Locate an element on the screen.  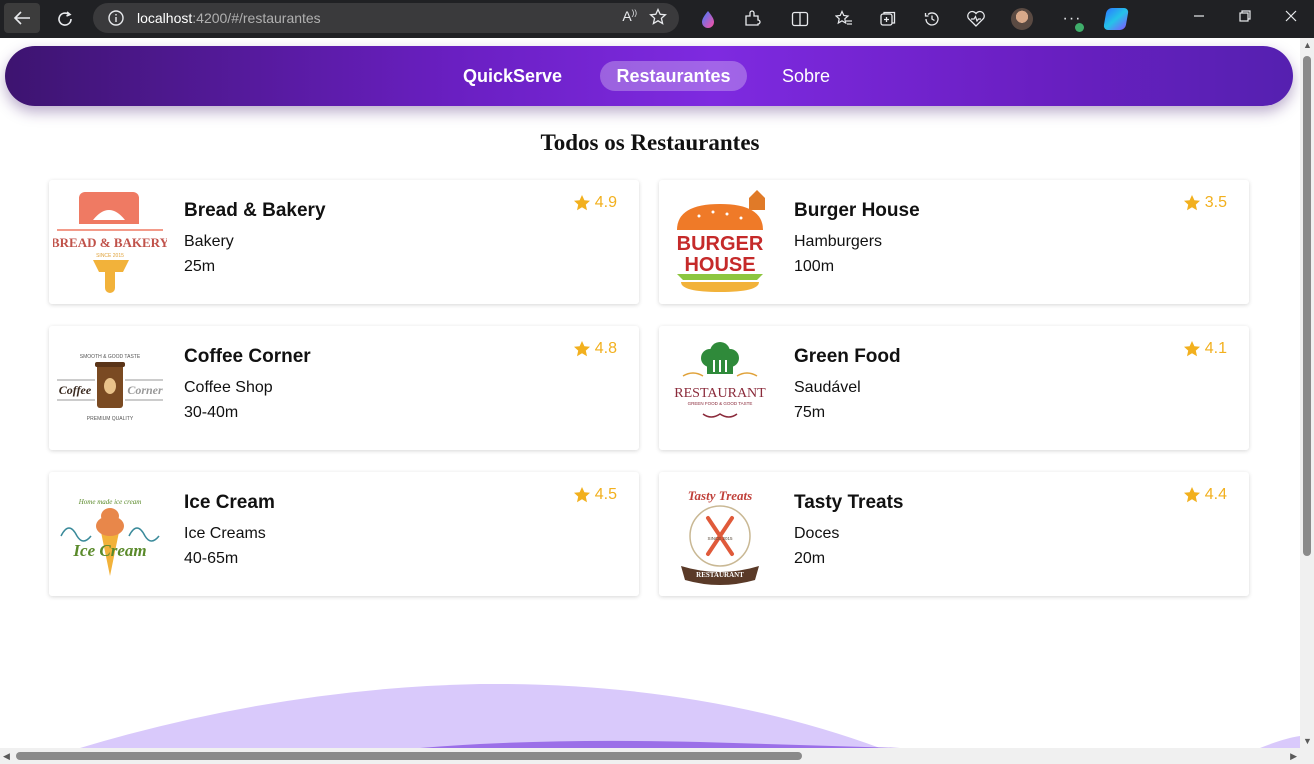
profile-avatar is located at coordinates (1022, 19).